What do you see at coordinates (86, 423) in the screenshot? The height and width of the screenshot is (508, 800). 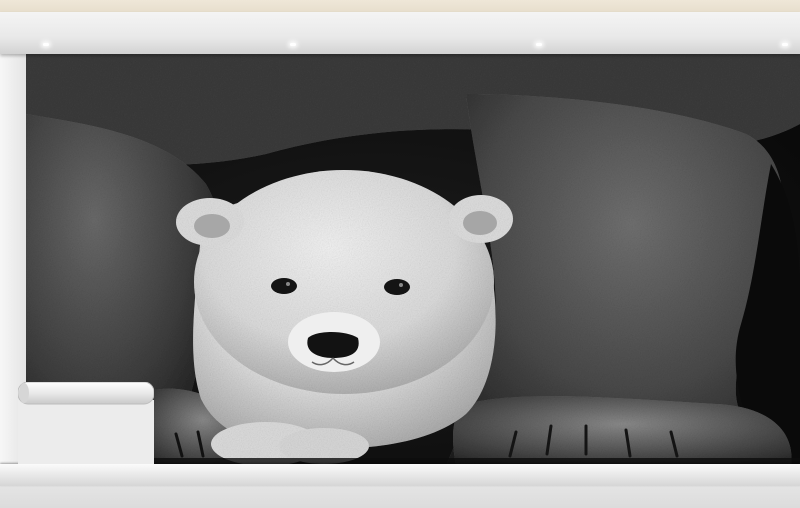 I see `rolled-paper-corner-icon` at bounding box center [86, 423].